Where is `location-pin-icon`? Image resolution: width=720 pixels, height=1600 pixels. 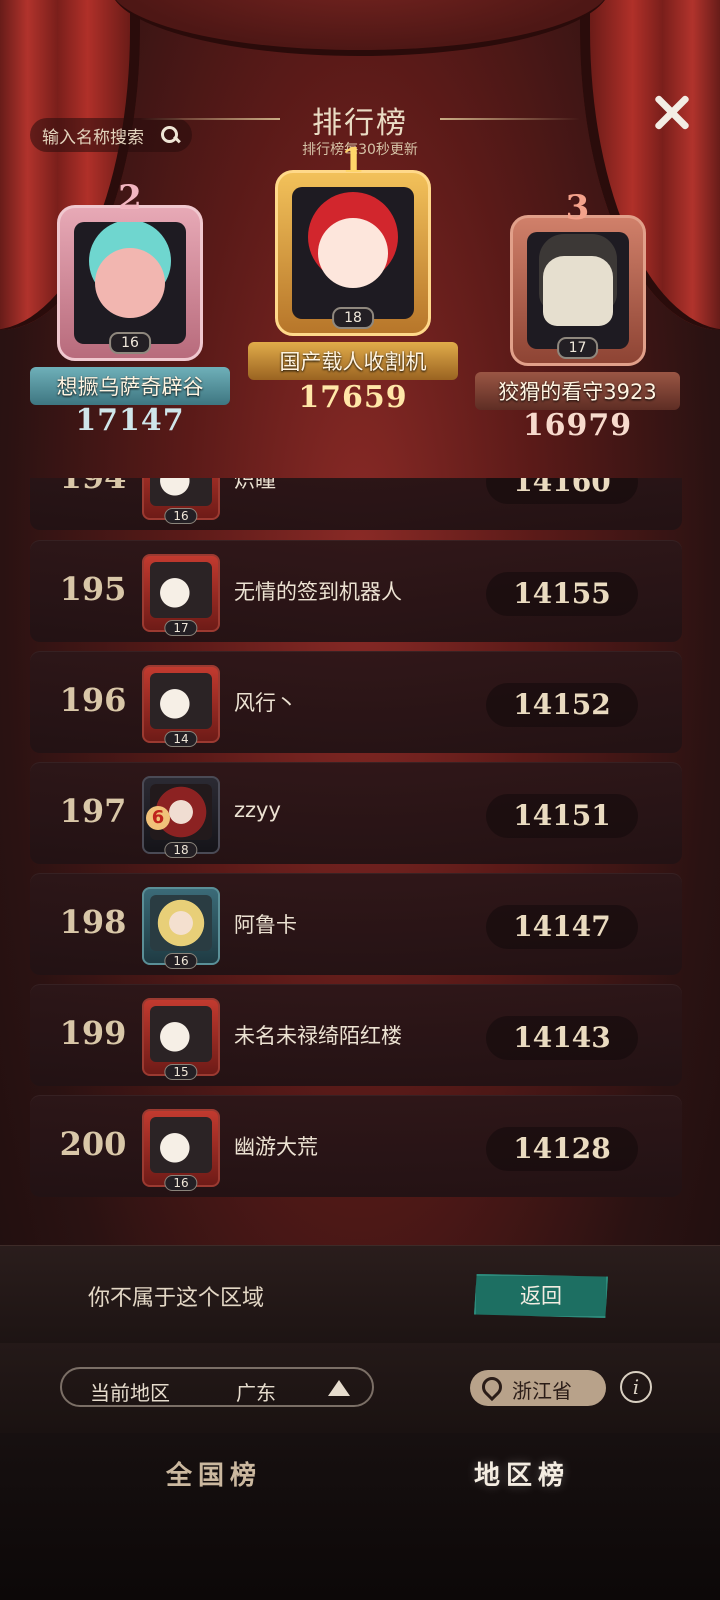
location-pin-icon is located at coordinates (492, 1387).